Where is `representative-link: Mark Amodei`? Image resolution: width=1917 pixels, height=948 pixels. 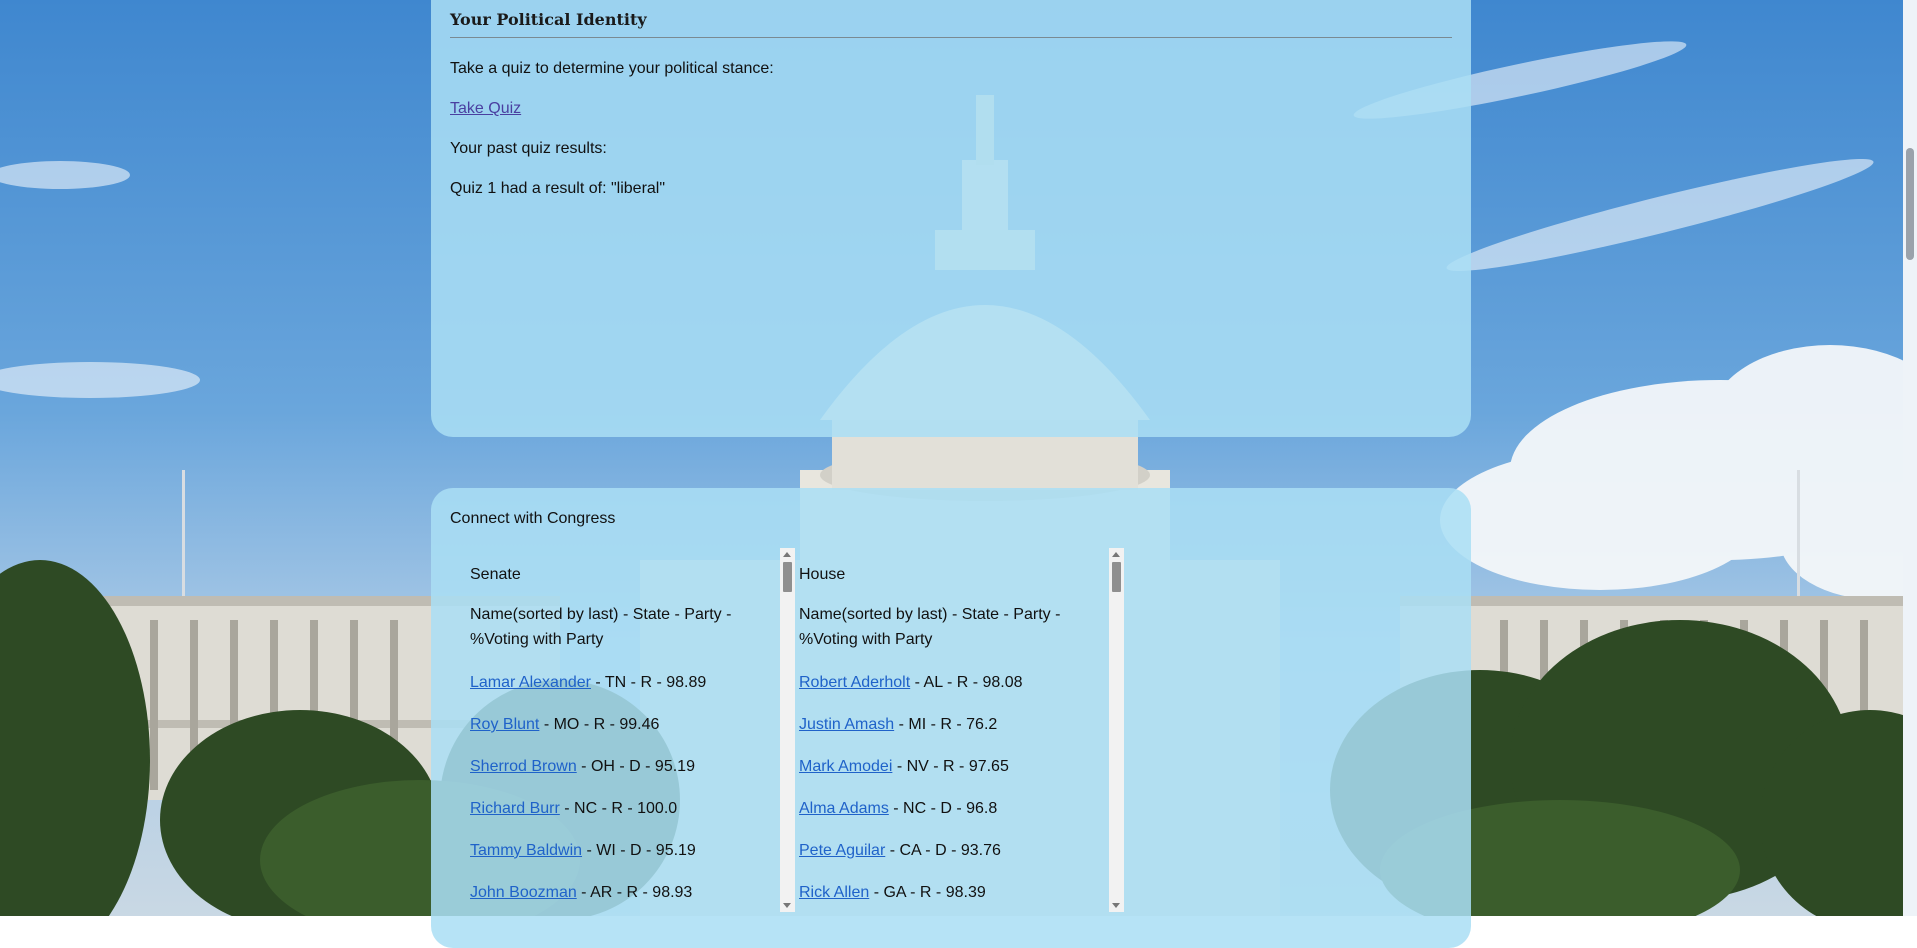 representative-link: Mark Amodei is located at coordinates (845, 766).